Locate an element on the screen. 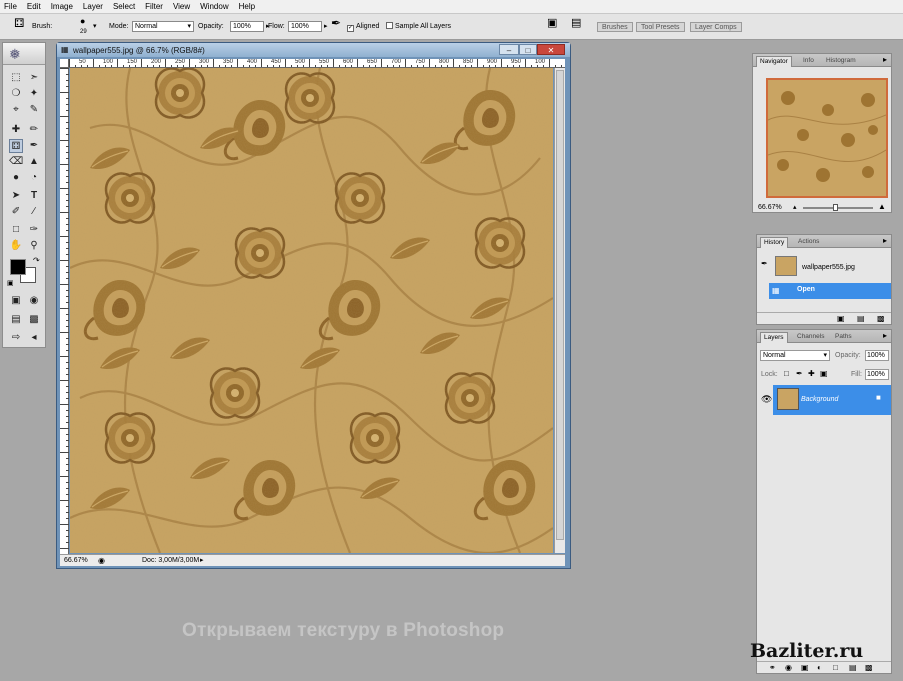 The image size is (903, 681). new-snapshot-icon: ▤ is located at coordinates (861, 318).